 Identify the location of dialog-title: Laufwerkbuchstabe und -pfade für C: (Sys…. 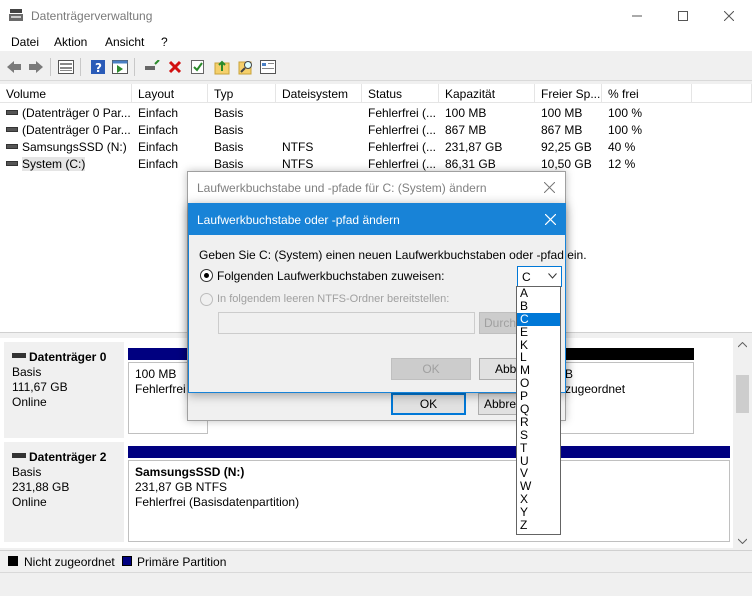
(342, 188).